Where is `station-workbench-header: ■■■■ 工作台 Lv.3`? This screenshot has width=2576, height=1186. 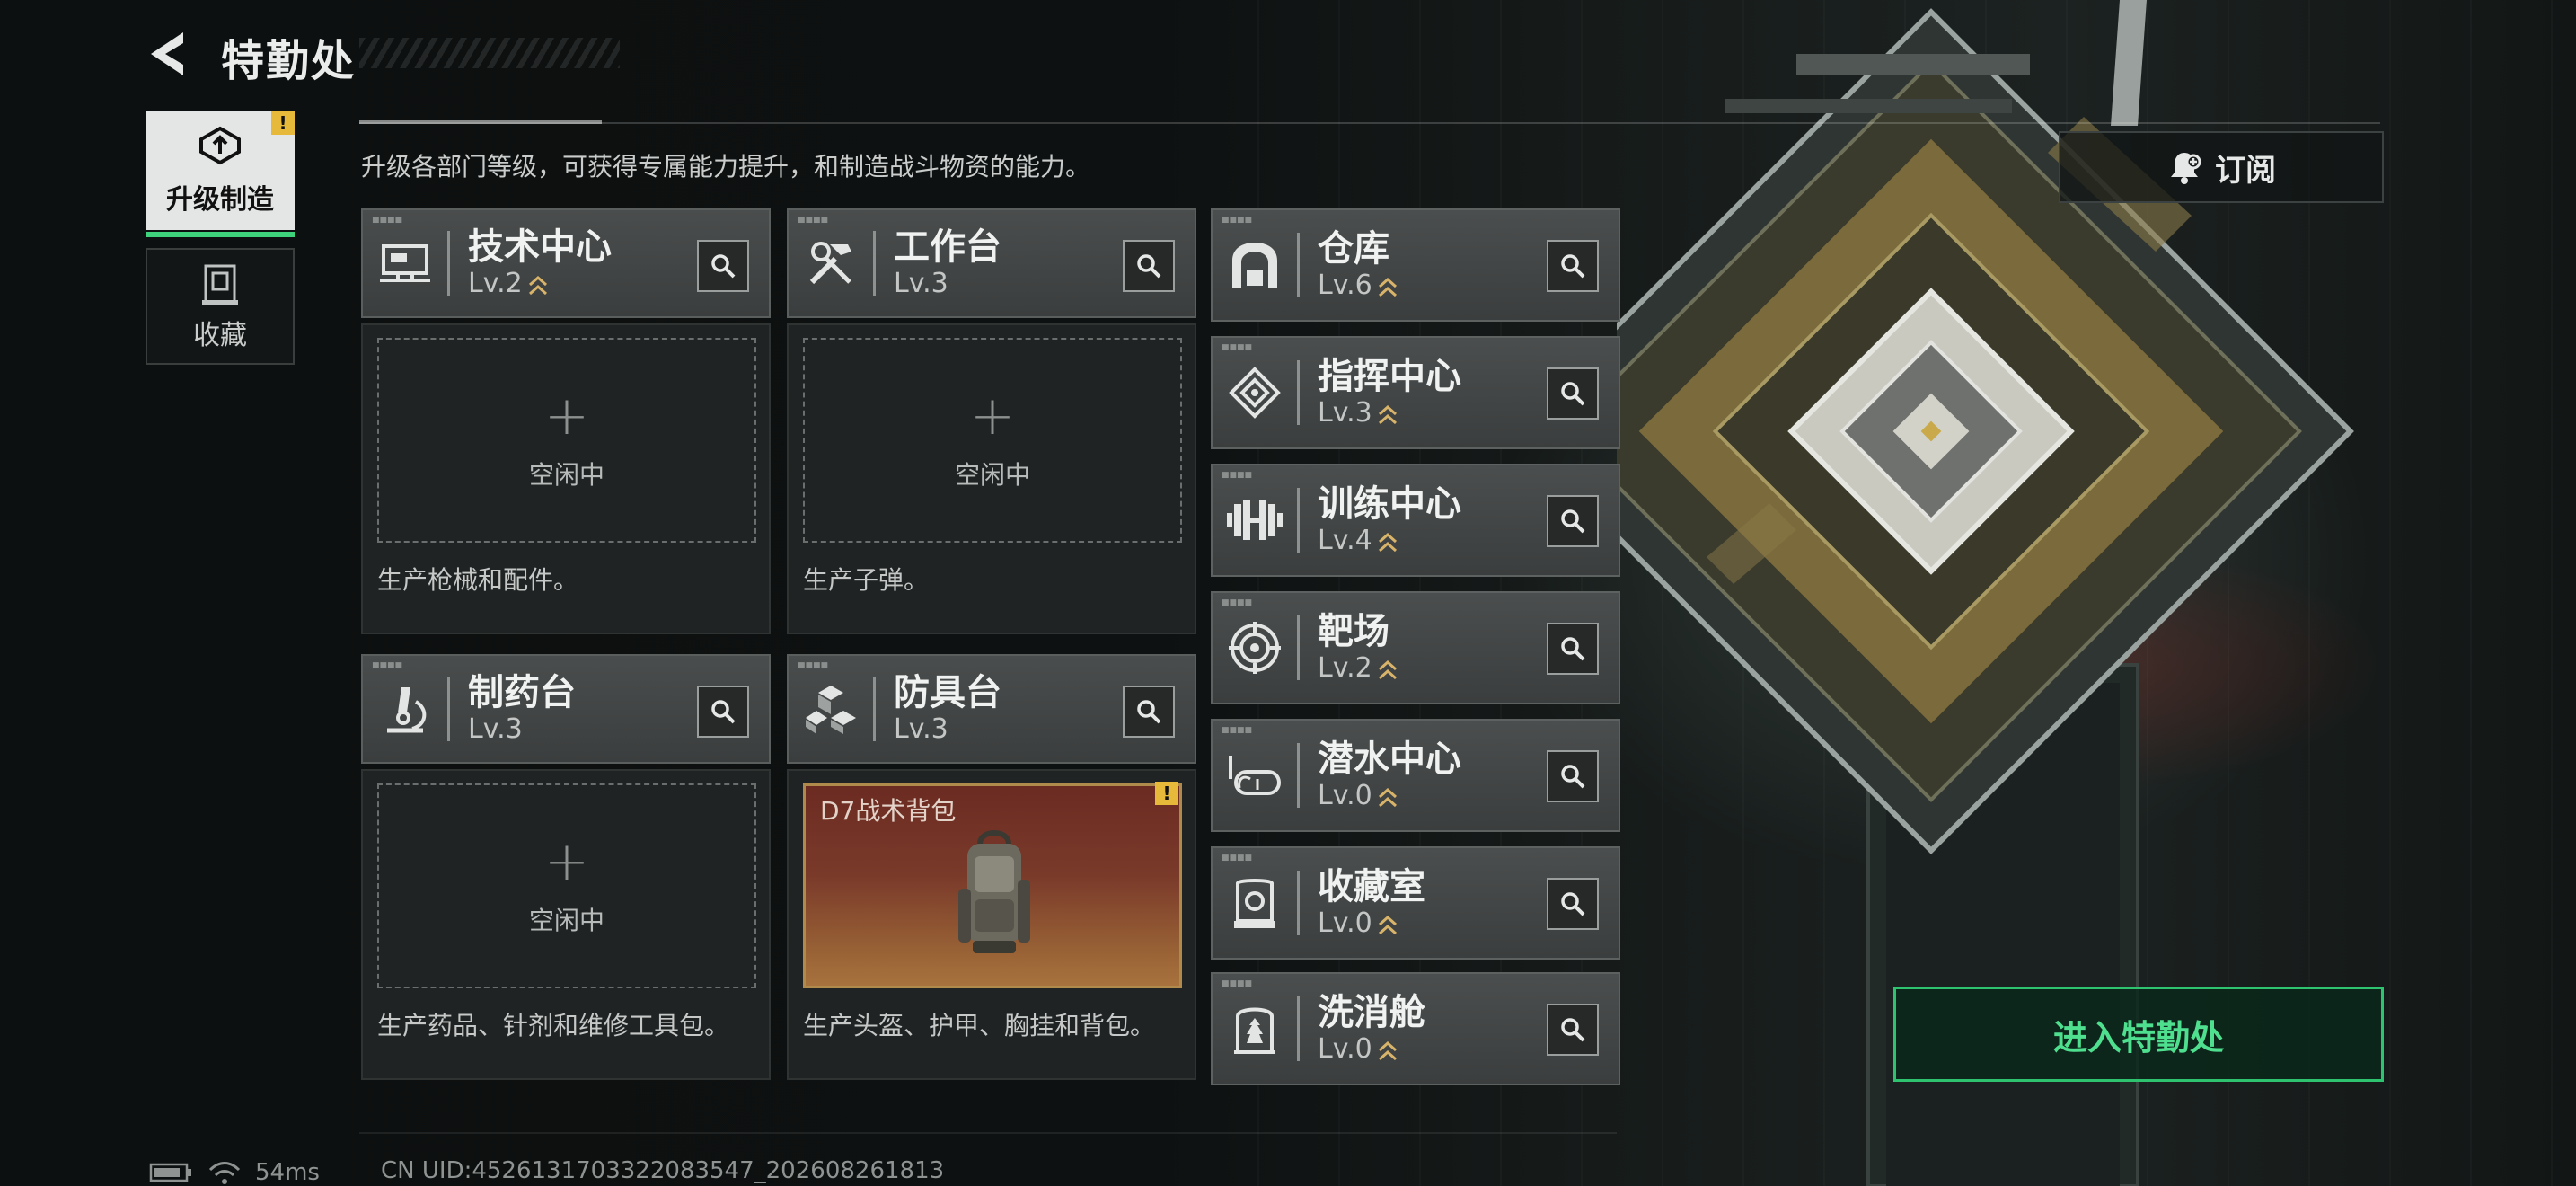 station-workbench-header: ■■■■ 工作台 Lv.3 is located at coordinates (991, 263).